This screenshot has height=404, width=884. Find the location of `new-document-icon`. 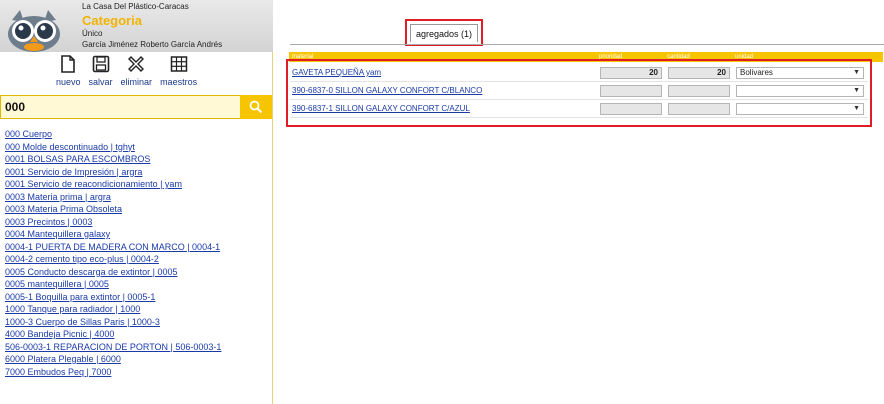

new-document-icon is located at coordinates (68, 64).